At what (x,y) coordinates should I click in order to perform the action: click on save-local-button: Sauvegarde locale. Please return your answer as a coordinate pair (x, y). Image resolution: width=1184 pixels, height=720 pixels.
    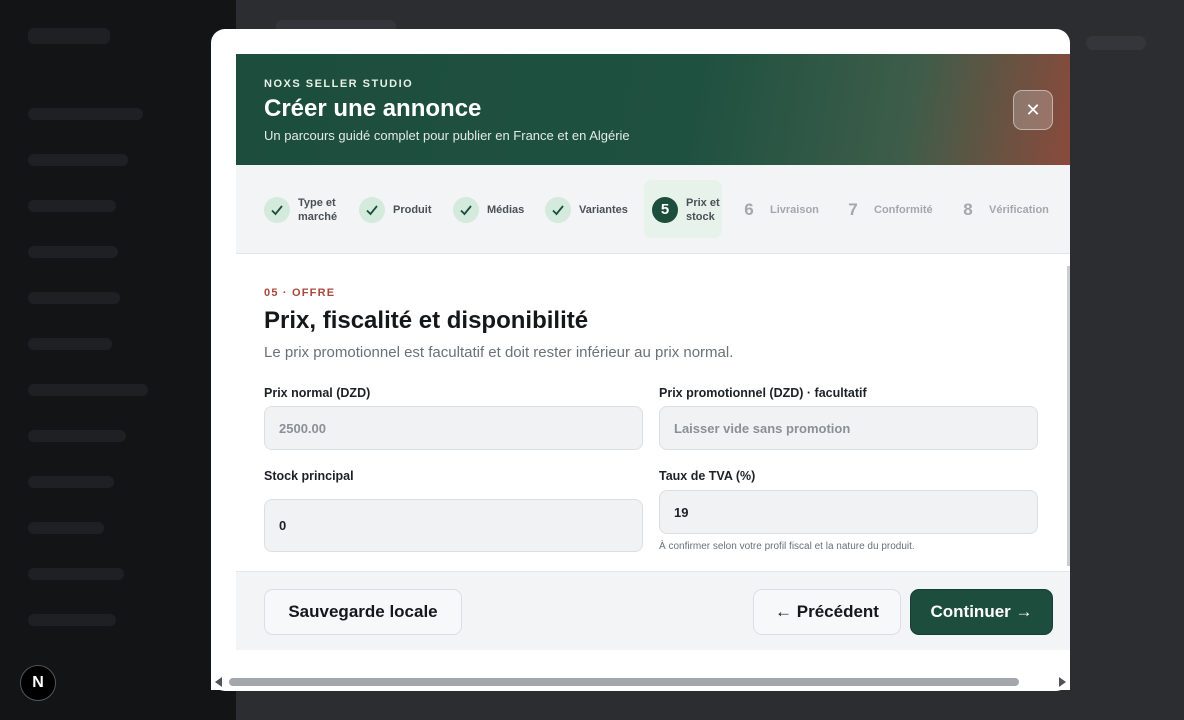
    Looking at the image, I should click on (363, 612).